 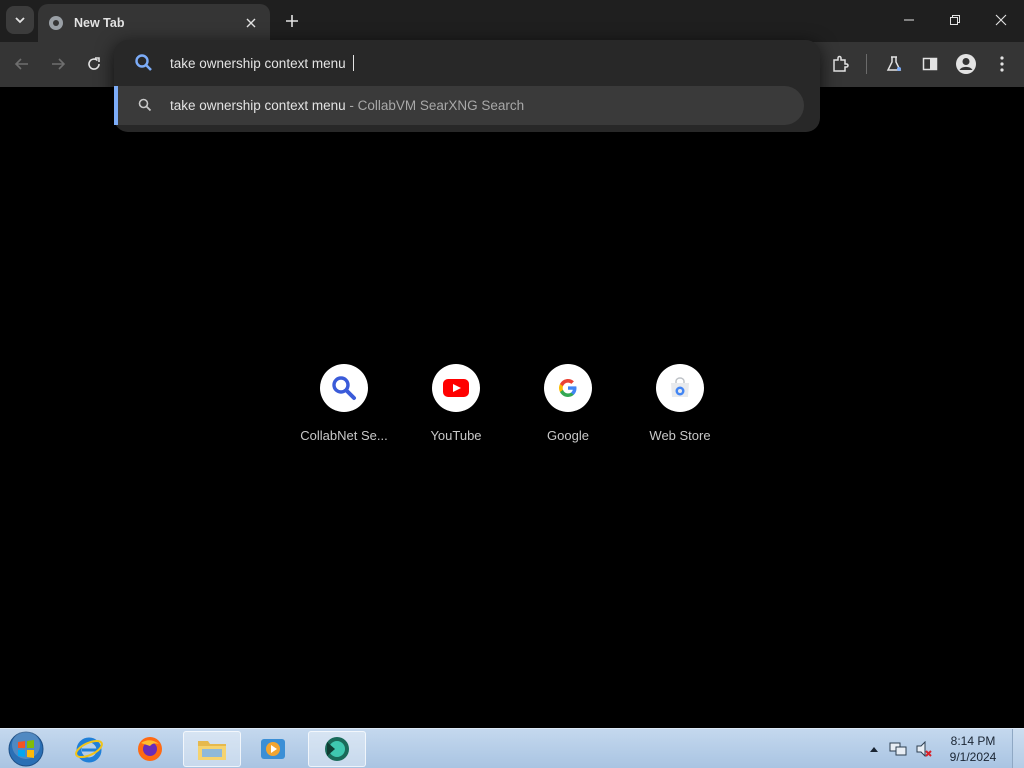 I want to click on reload-icon, so click(x=94, y=63).